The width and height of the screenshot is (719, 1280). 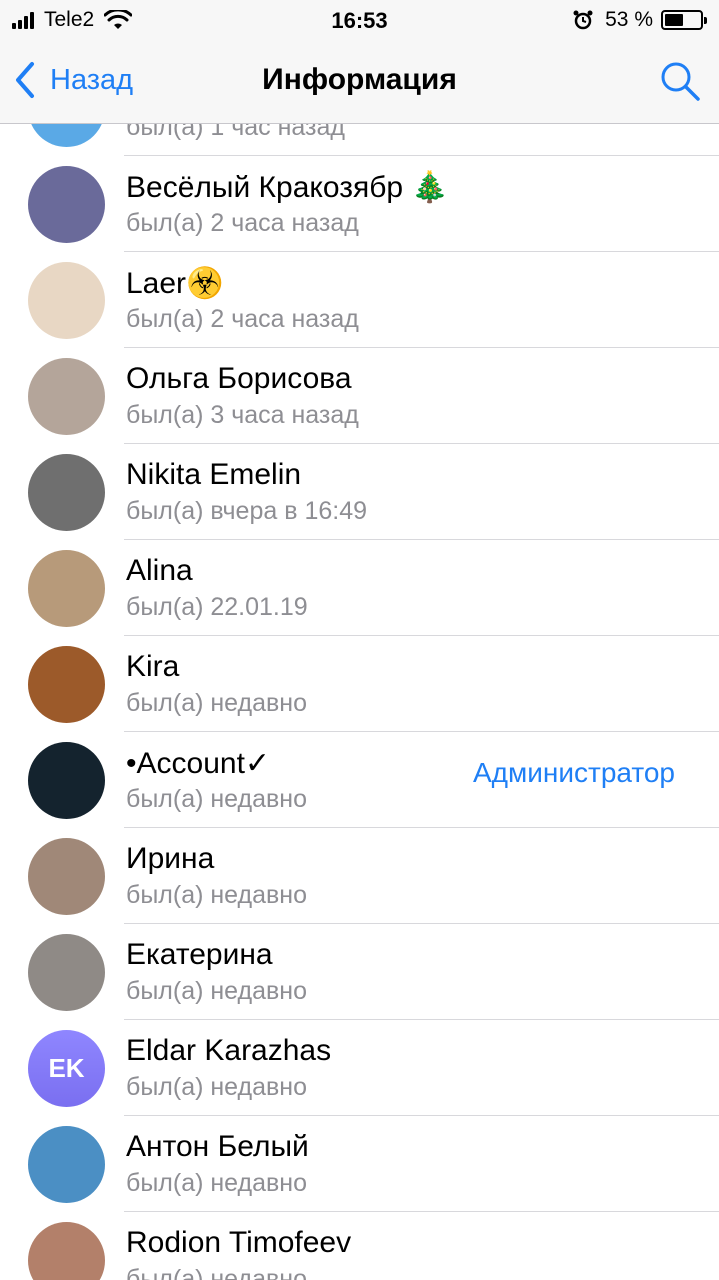 I want to click on member-name: Ирина, so click(x=170, y=858).